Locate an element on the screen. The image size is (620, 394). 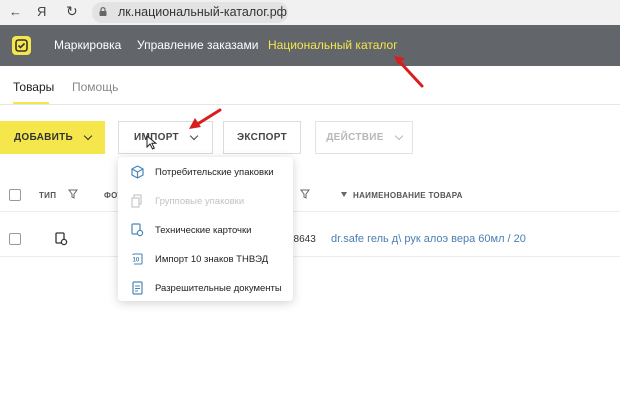
add-button-label: ДОБАВИТЬ is located at coordinates (43, 137).